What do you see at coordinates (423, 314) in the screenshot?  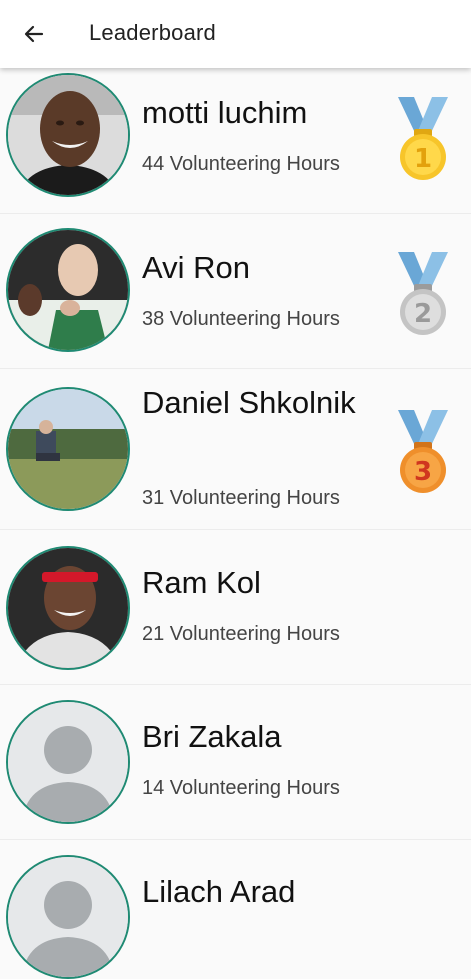 I see `medal-number: 2` at bounding box center [423, 314].